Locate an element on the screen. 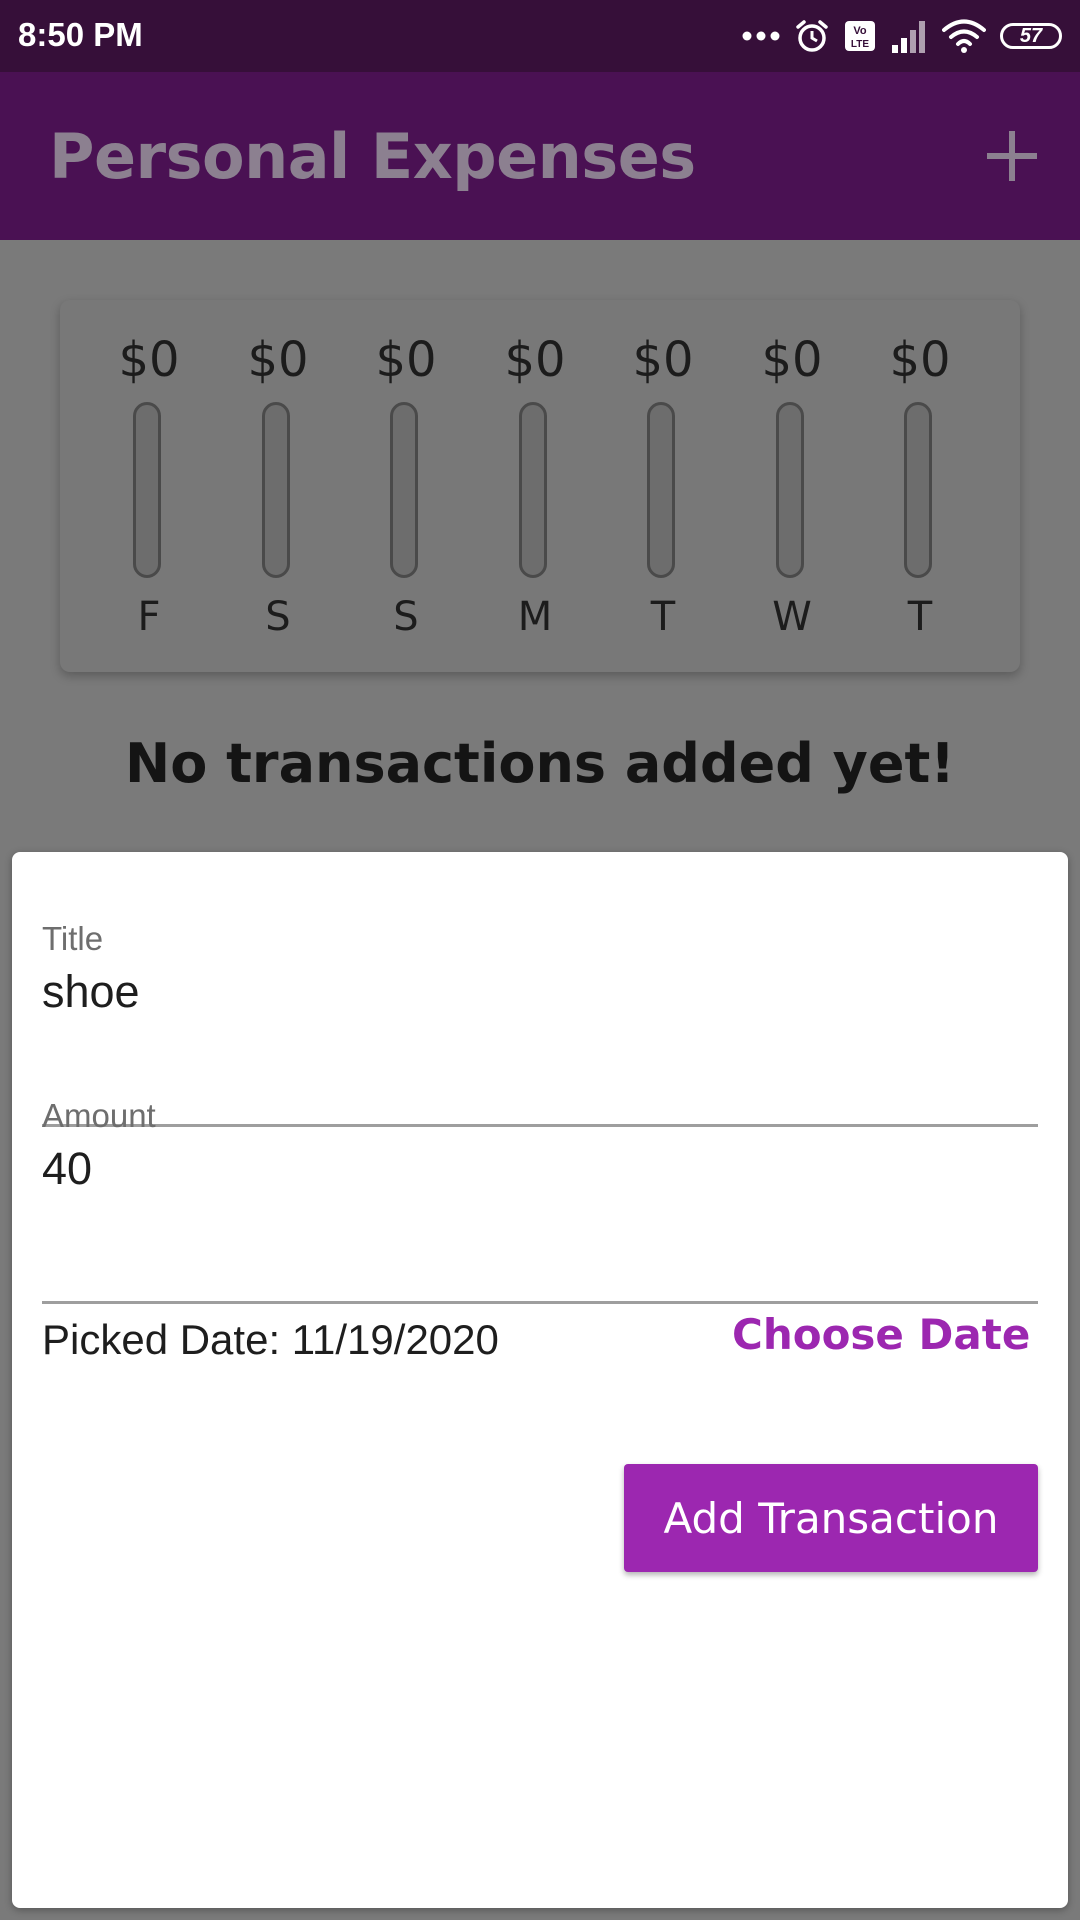 Image resolution: width=1080 pixels, height=1920 pixels. battery-icon: 57 is located at coordinates (1031, 36).